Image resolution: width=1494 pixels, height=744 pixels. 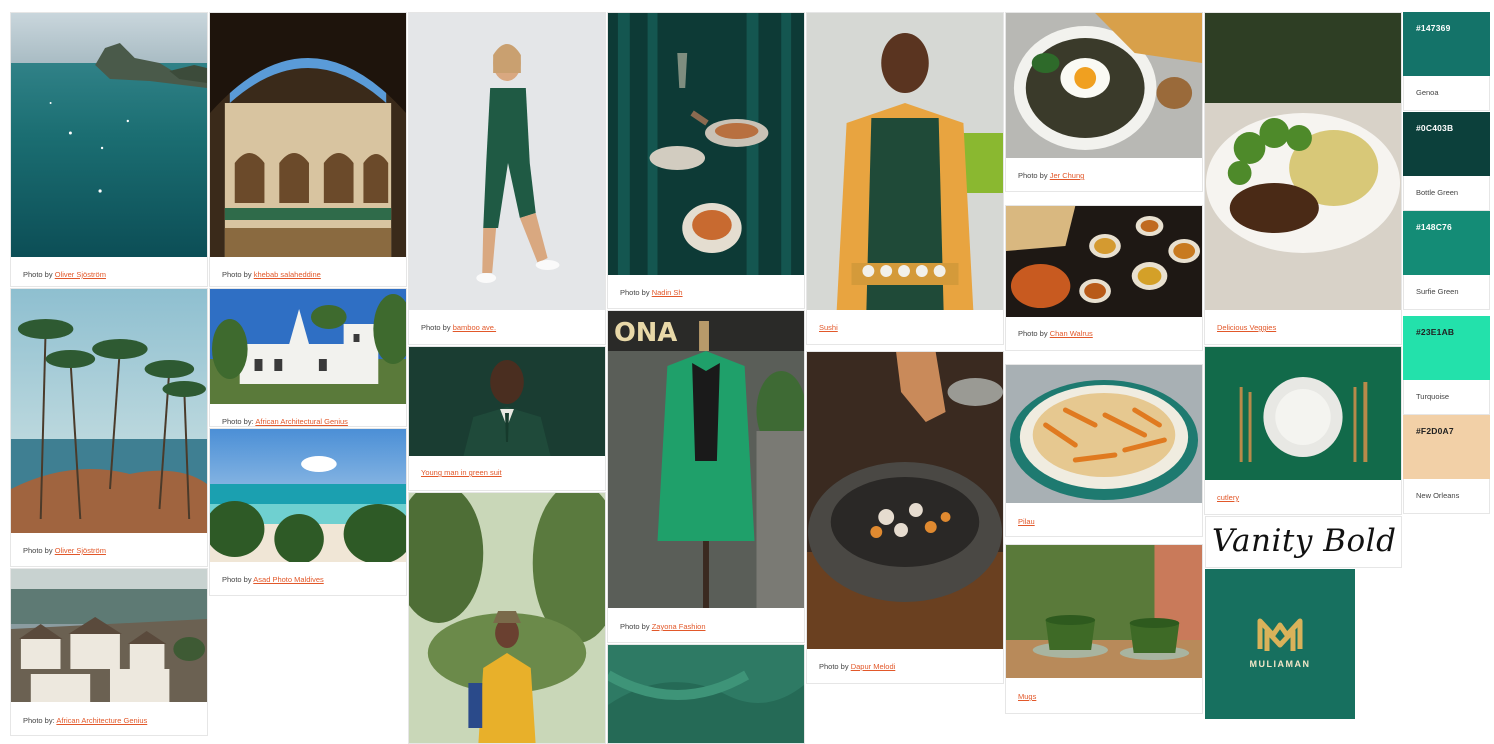 What do you see at coordinates (1435, 332) in the screenshot?
I see `swatch-hex: #23E1AB` at bounding box center [1435, 332].